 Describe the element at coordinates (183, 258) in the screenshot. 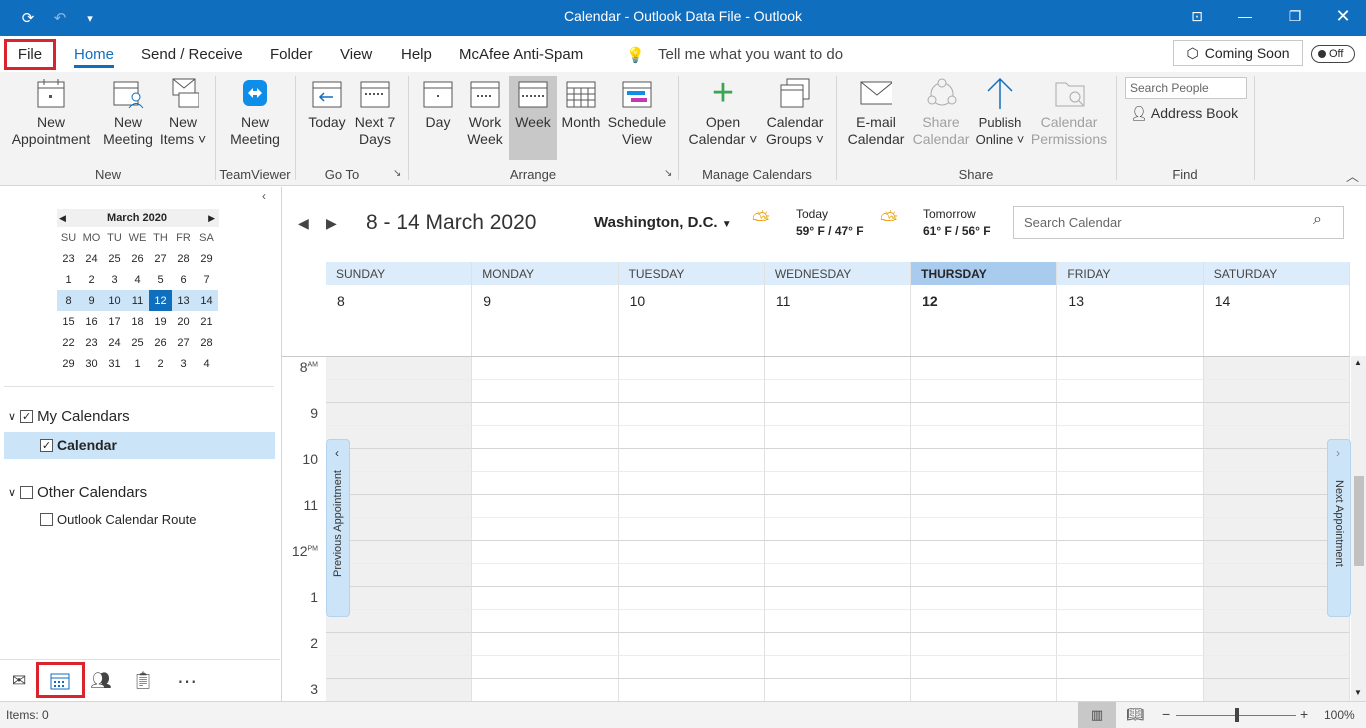

I see `mini-calendar-date: 28` at that location.